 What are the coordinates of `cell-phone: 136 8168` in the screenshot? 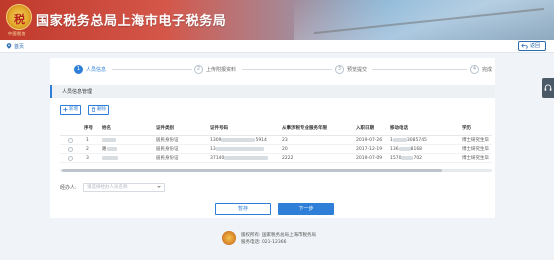 It's located at (406, 149).